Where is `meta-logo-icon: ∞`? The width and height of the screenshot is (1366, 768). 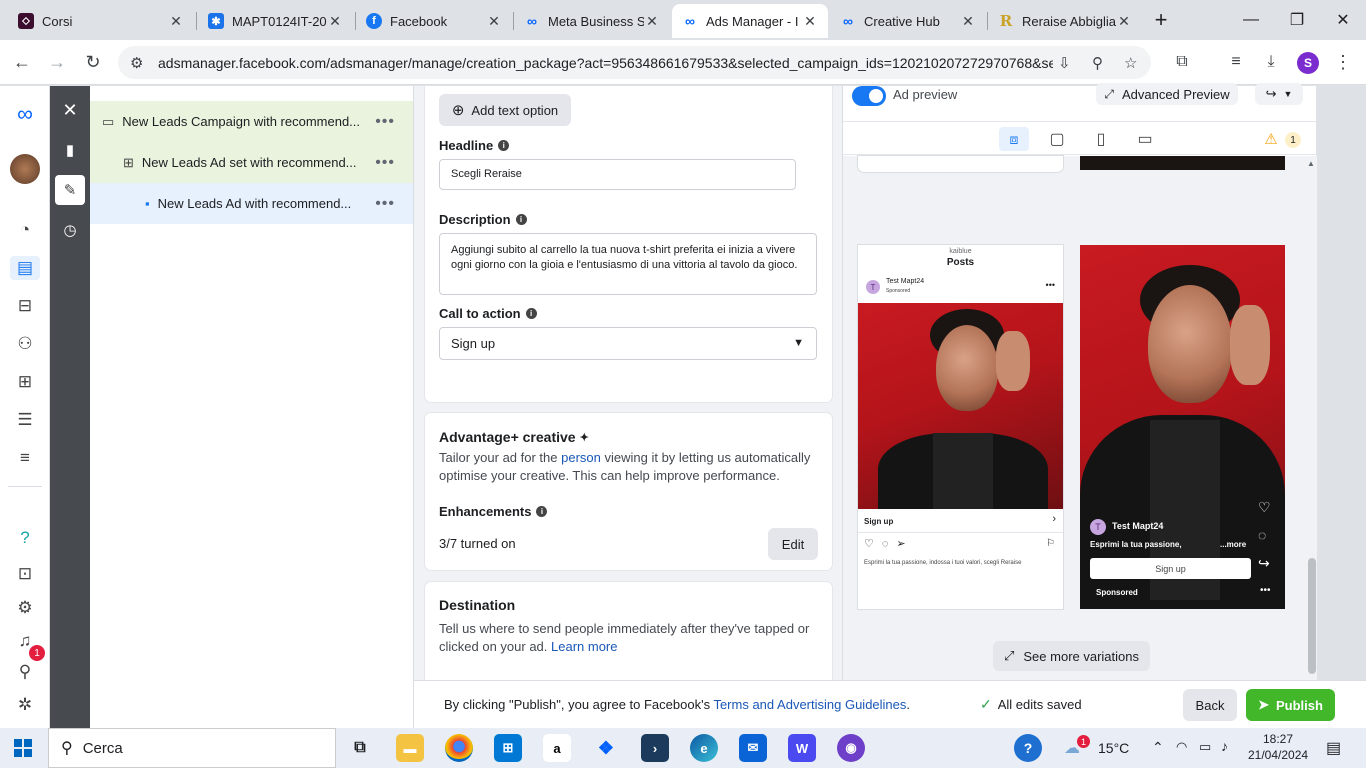 meta-logo-icon: ∞ is located at coordinates (25, 113).